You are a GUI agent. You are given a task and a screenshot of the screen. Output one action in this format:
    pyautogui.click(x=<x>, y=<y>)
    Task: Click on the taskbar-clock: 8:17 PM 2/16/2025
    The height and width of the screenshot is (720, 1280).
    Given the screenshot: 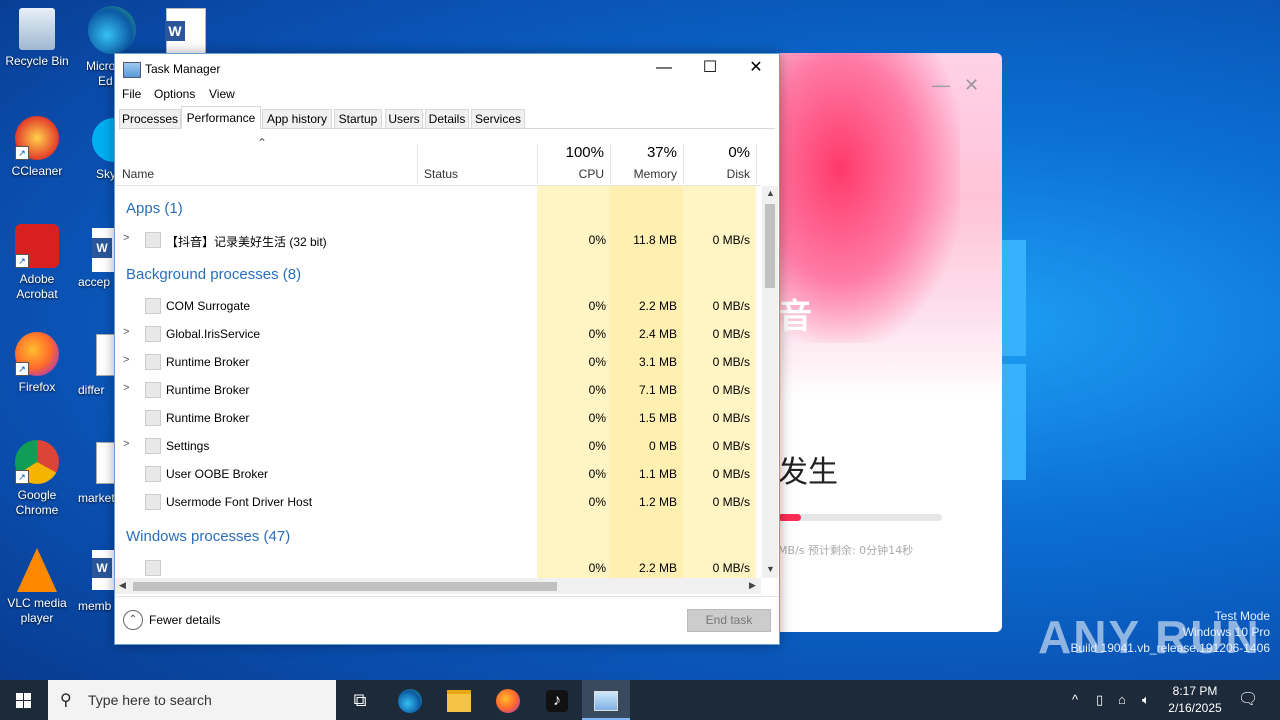 What is the action you would take?
    pyautogui.click(x=1195, y=700)
    